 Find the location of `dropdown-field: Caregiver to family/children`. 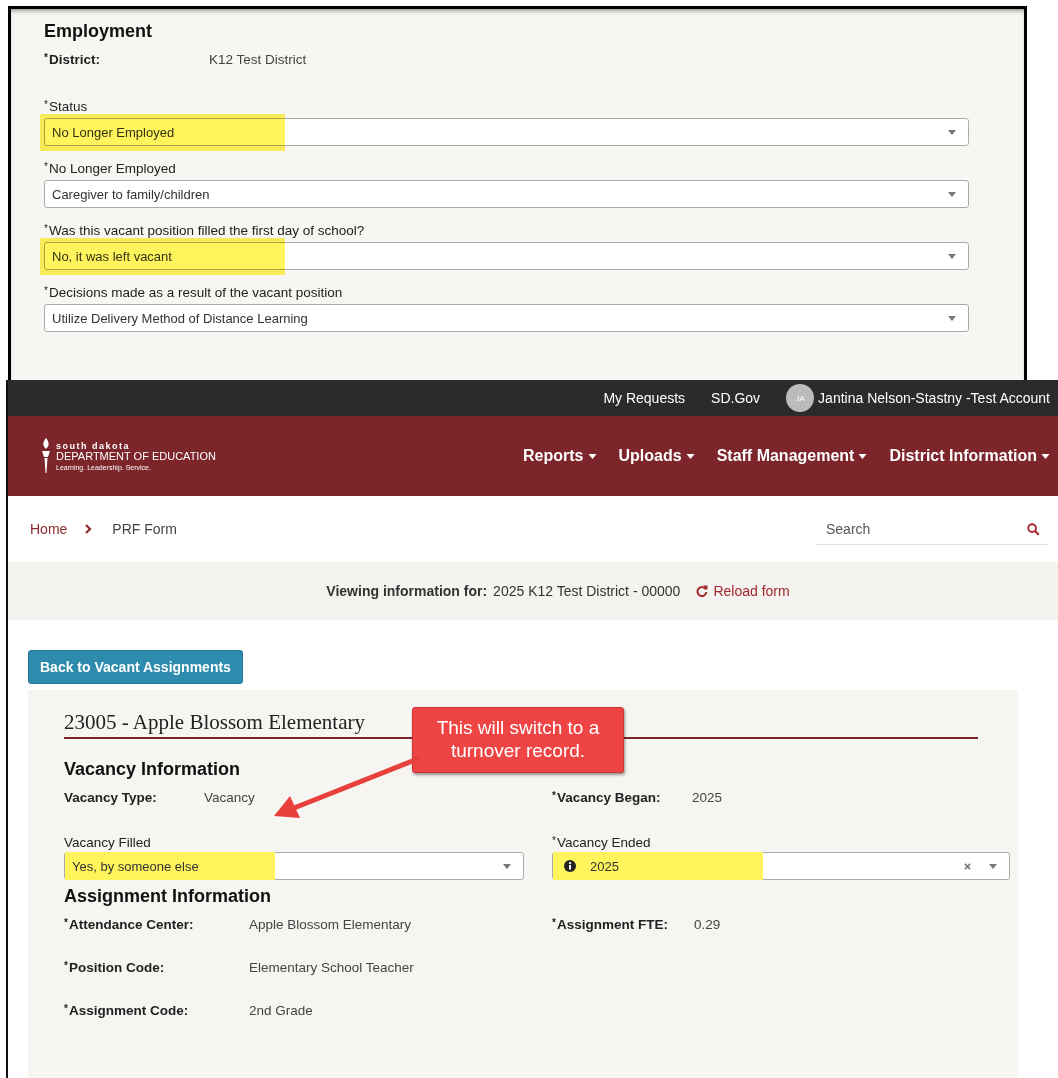

dropdown-field: Caregiver to family/children is located at coordinates (506, 194).